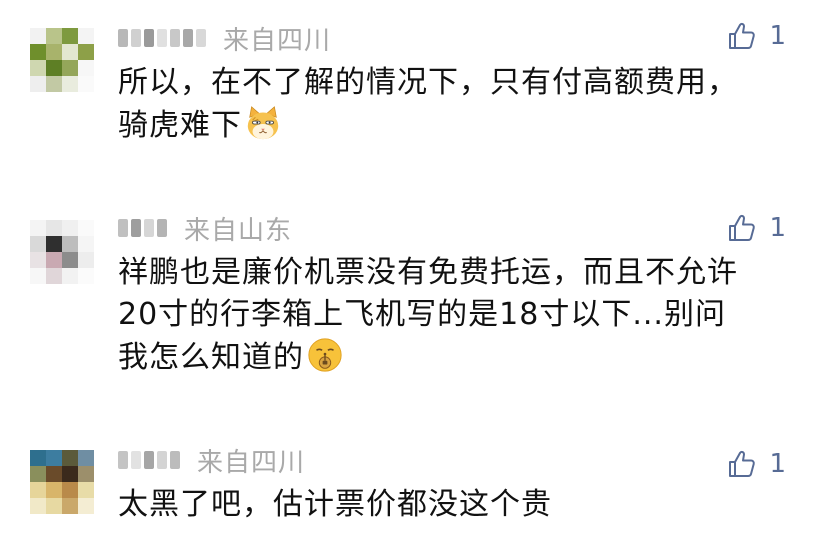  Describe the element at coordinates (238, 230) in the screenshot. I see `location-label: 来自山东` at that location.